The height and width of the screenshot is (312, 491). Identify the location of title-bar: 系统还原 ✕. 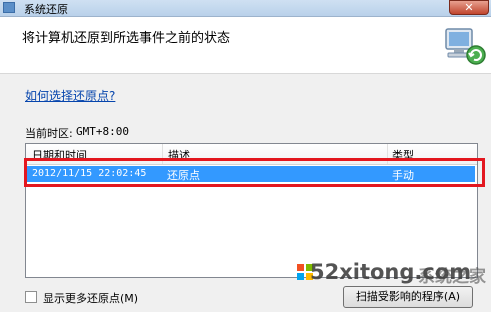
(245, 8).